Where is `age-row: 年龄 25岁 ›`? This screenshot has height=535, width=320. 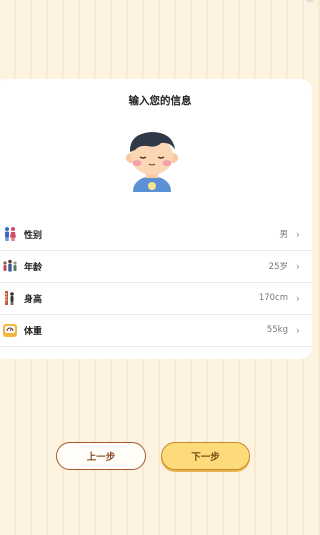
age-row: 年龄 25岁 › is located at coordinates (156, 266).